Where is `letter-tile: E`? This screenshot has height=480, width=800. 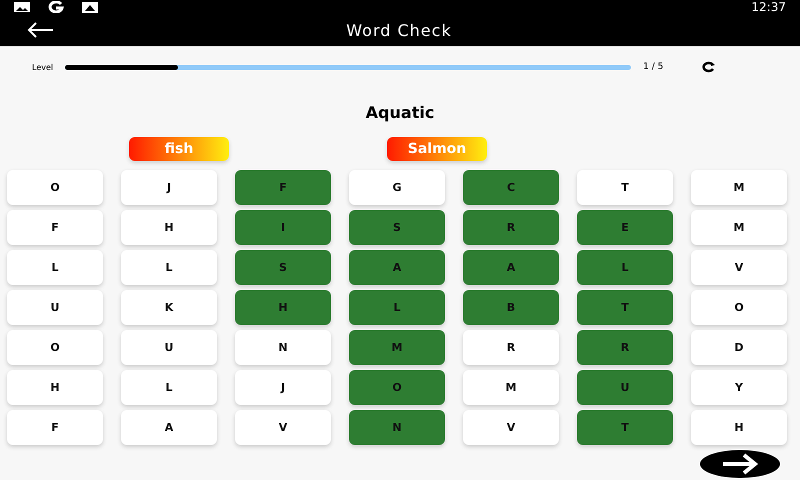 letter-tile: E is located at coordinates (625, 227).